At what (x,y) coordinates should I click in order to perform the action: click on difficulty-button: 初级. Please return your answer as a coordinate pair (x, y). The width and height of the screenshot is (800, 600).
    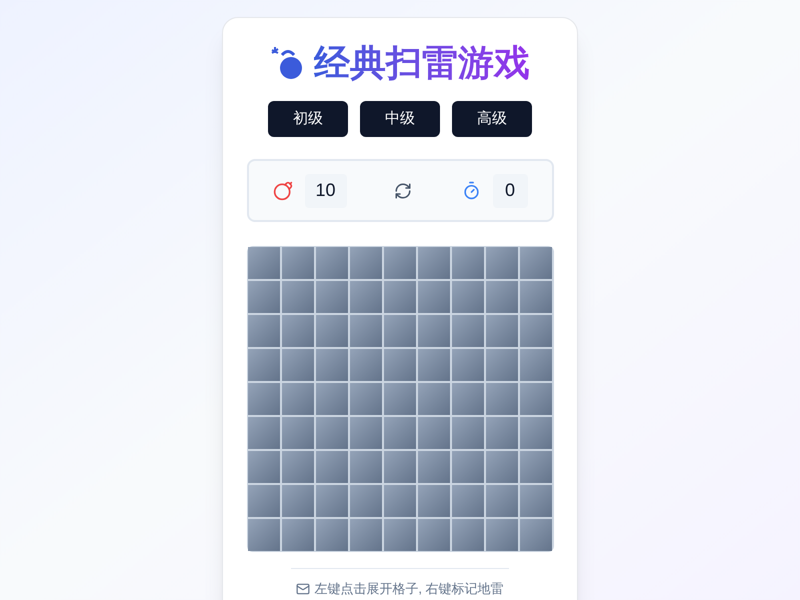
    Looking at the image, I should click on (308, 119).